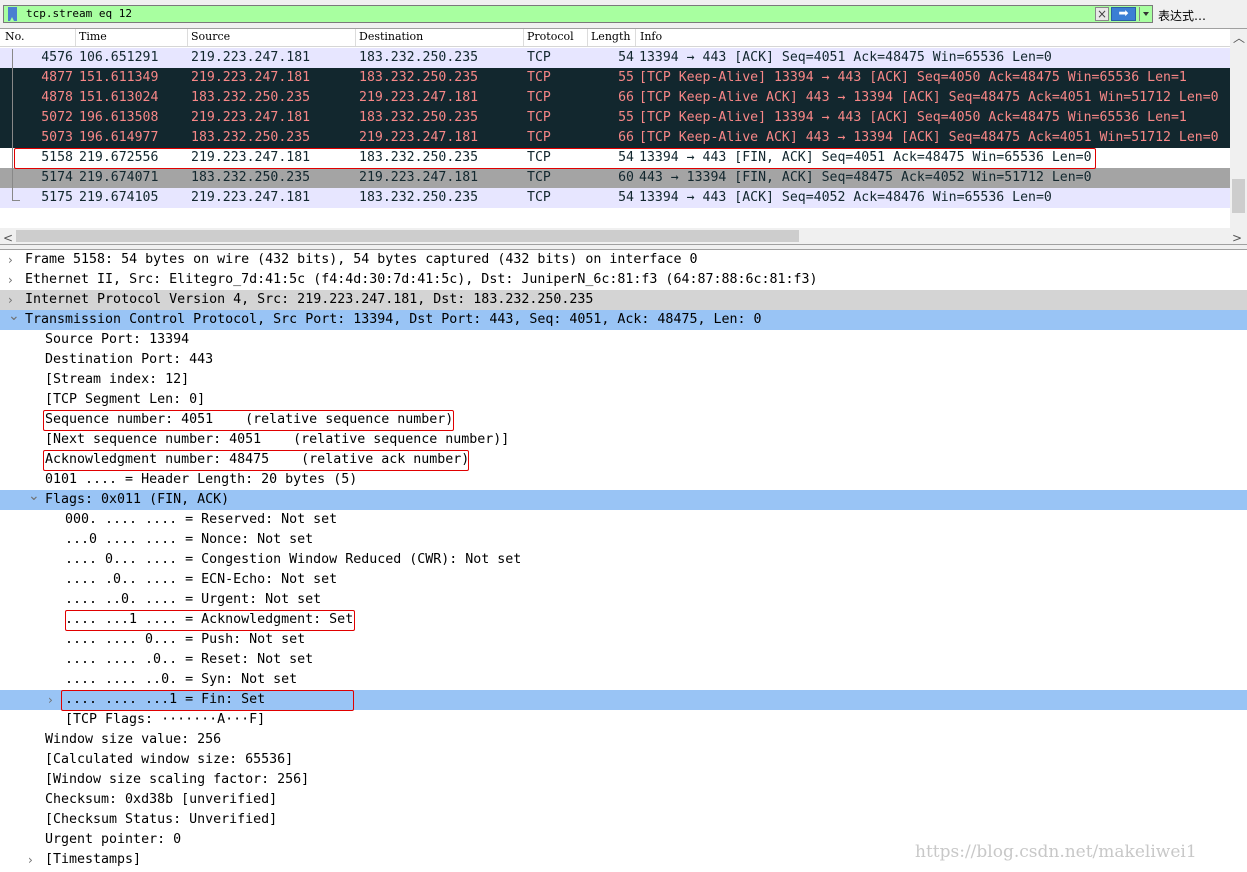 The image size is (1247, 872). I want to click on detail-row: [Stream index: 12], so click(623, 380).